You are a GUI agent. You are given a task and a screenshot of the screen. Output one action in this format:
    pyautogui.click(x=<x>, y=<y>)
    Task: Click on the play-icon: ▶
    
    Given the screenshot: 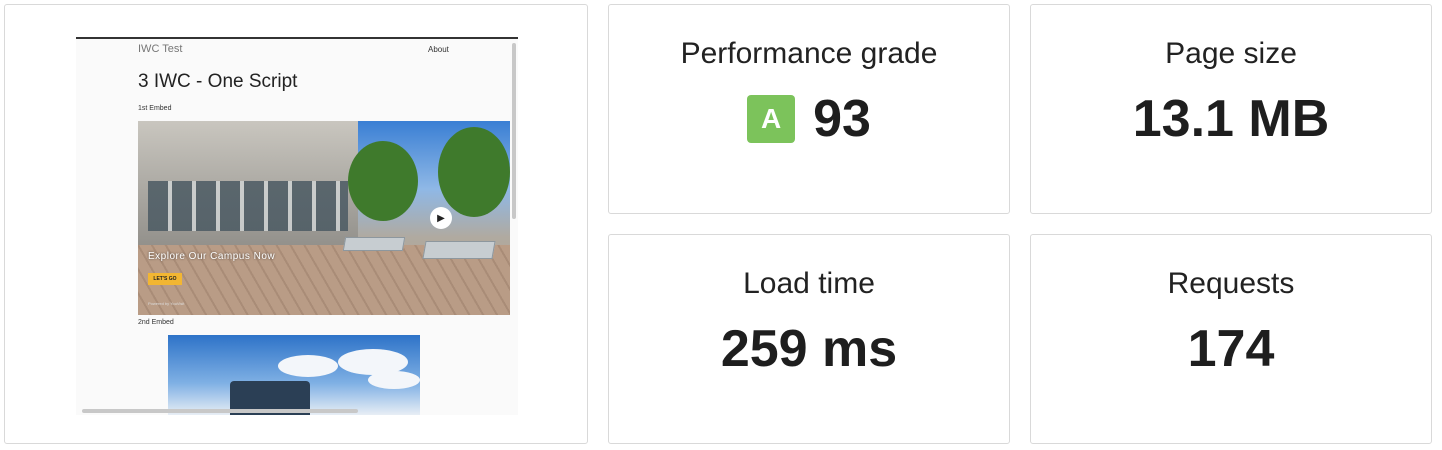 What is the action you would take?
    pyautogui.click(x=441, y=218)
    